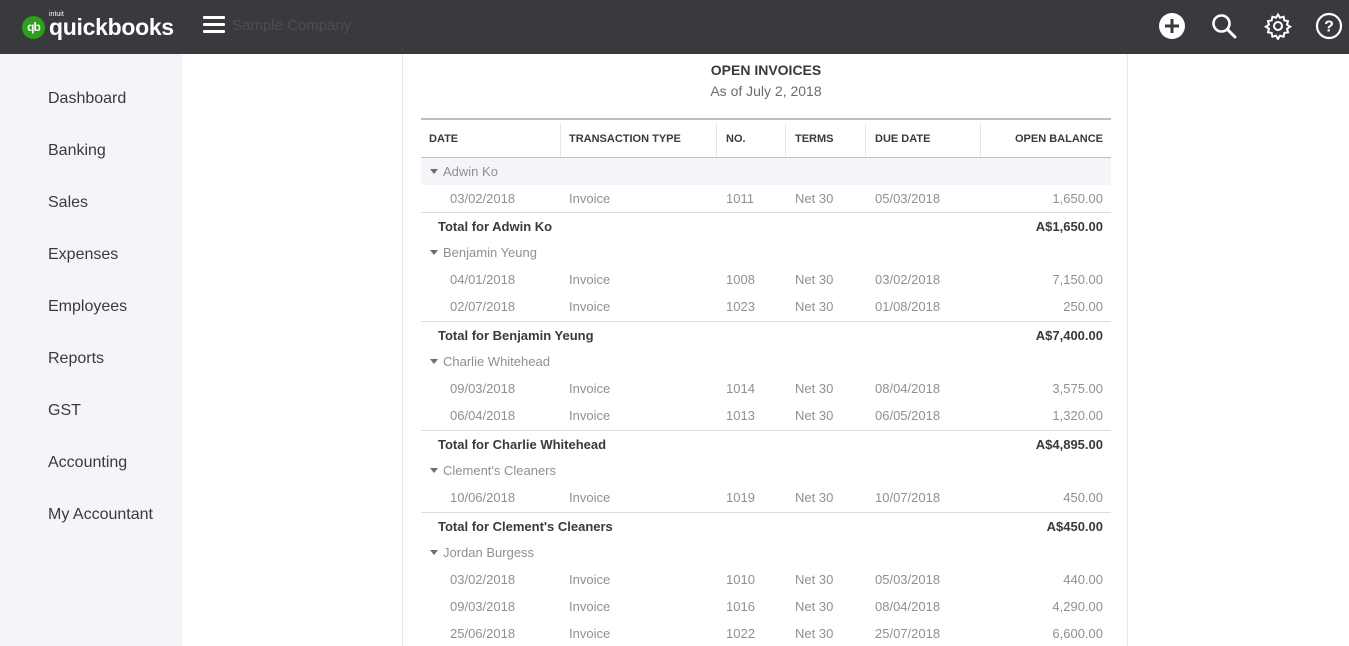 The image size is (1349, 646). Describe the element at coordinates (495, 226) in the screenshot. I see `total-label: Total for Adwin Ko` at that location.